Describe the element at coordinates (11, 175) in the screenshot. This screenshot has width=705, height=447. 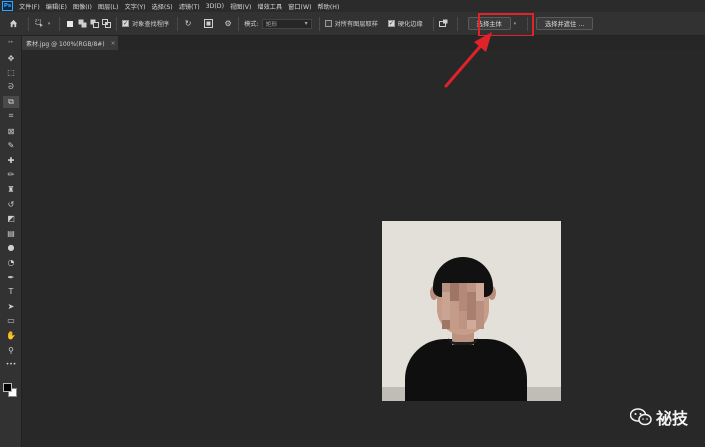
I see `brush-icon: ✏` at that location.